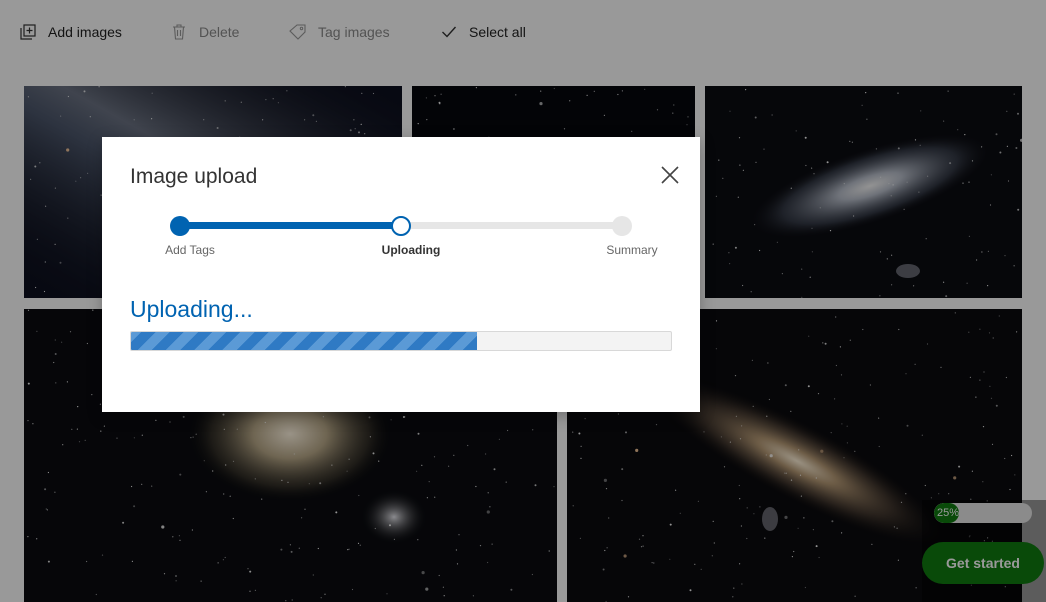 This screenshot has width=1046, height=602. Describe the element at coordinates (983, 513) in the screenshot. I see `tour-progress-bar: 25%` at that location.